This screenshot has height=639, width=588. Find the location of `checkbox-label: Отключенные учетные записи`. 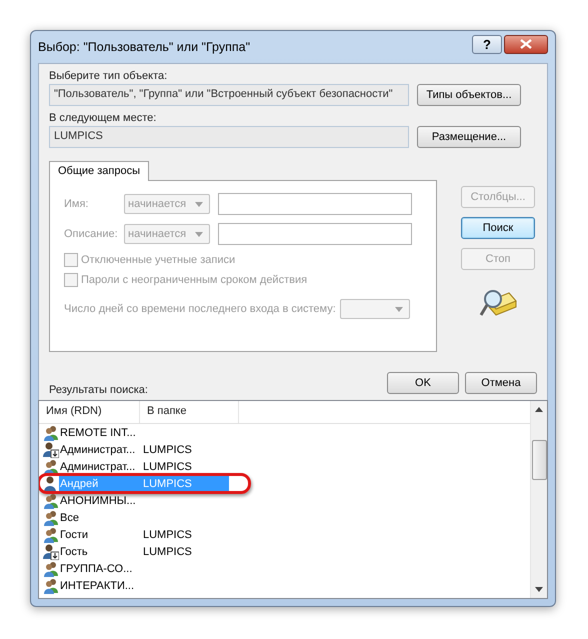

checkbox-label: Отключенные учетные записи is located at coordinates (158, 260).